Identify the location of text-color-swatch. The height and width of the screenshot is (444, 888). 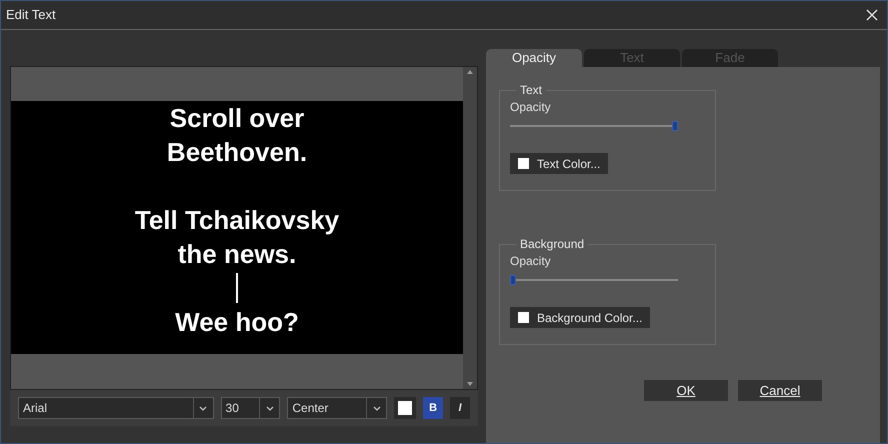
(405, 408).